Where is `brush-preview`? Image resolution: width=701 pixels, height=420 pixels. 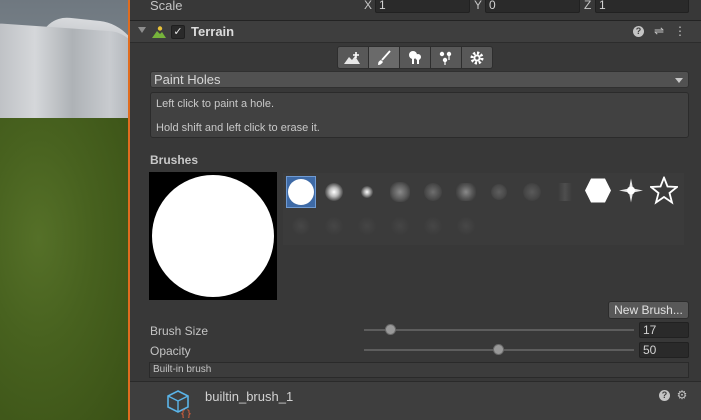 brush-preview is located at coordinates (213, 236).